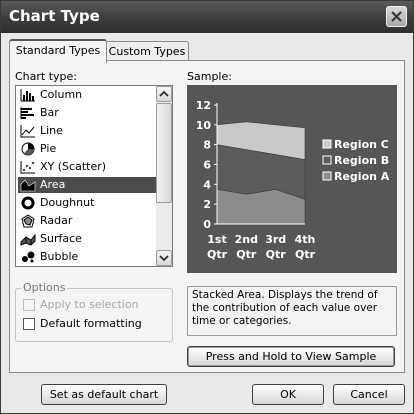 The width and height of the screenshot is (414, 414). I want to click on tab-label: Custom Types, so click(147, 51).